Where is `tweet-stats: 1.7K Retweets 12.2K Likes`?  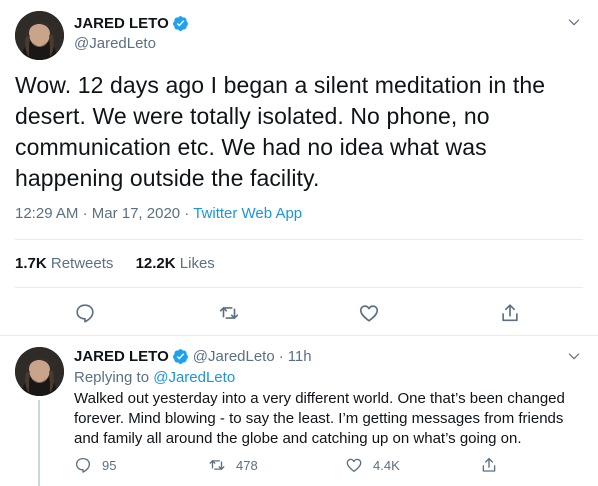
tweet-stats: 1.7K Retweets 12.2K Likes is located at coordinates (124, 263).